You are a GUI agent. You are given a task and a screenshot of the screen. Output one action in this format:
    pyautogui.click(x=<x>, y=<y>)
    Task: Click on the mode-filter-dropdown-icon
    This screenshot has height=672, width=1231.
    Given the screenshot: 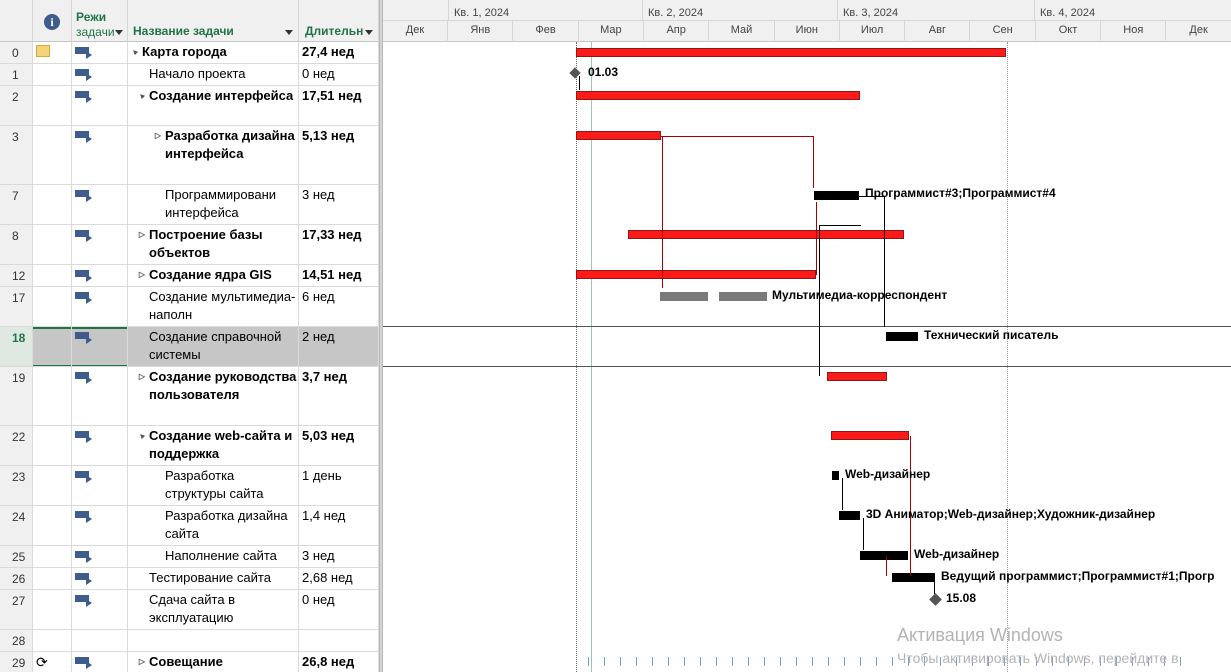 What is the action you would take?
    pyautogui.click(x=119, y=32)
    